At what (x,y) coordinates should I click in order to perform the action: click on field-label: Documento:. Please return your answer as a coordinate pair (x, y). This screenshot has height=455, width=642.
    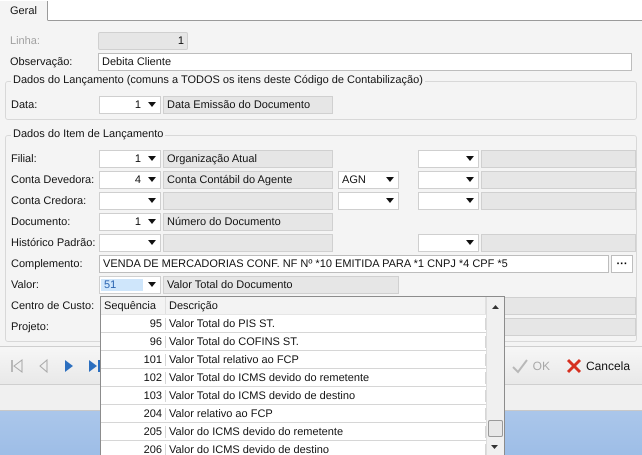
    Looking at the image, I should click on (41, 222).